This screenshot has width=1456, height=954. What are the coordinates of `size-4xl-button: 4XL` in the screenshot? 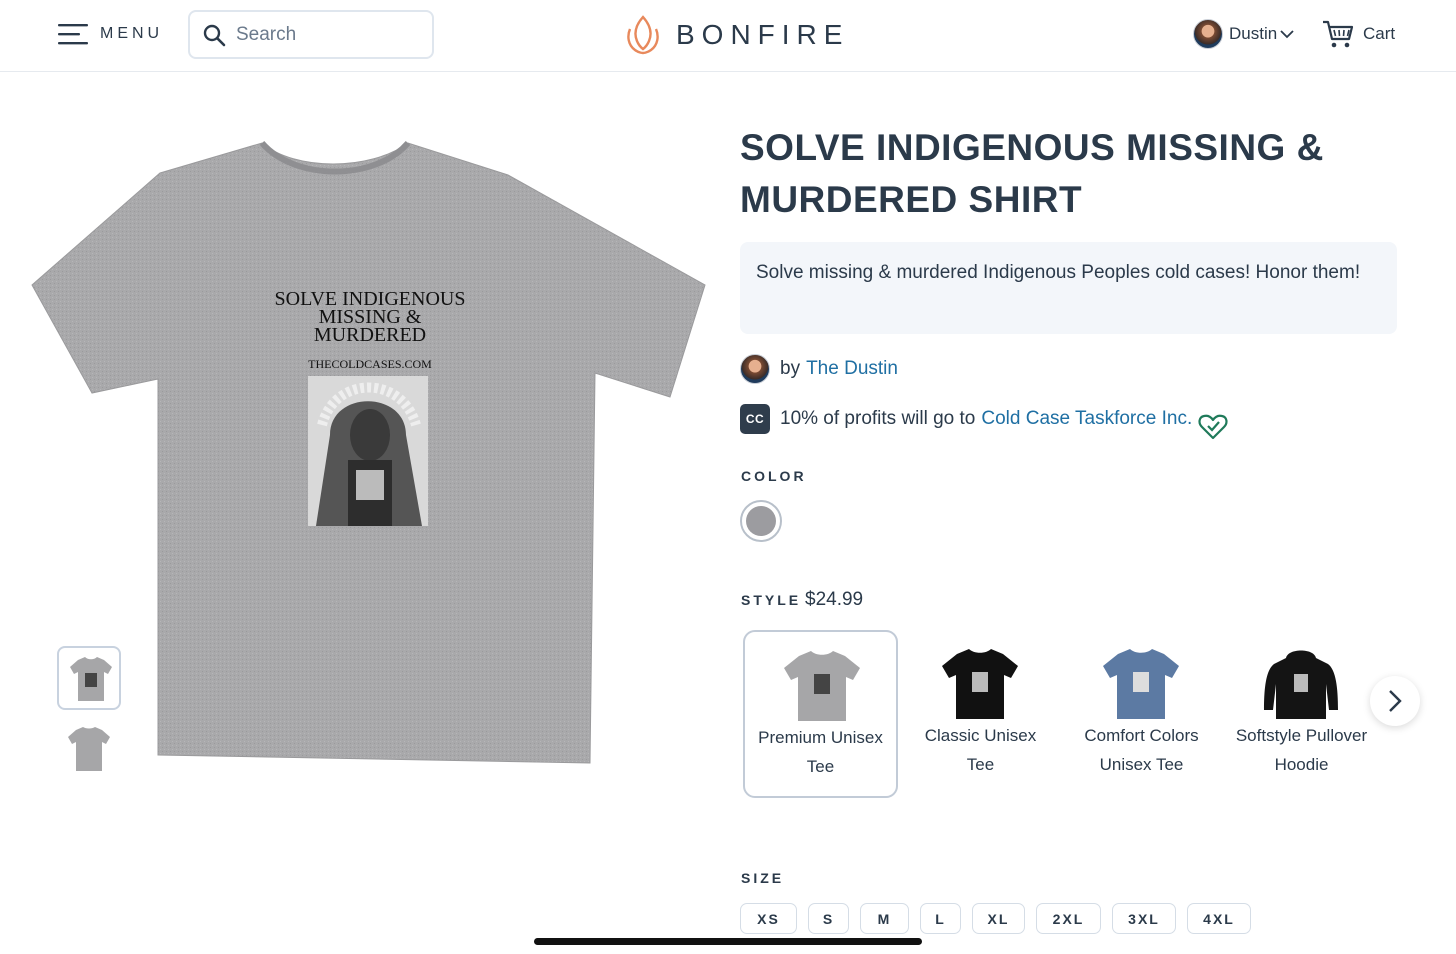 It's located at (1219, 918).